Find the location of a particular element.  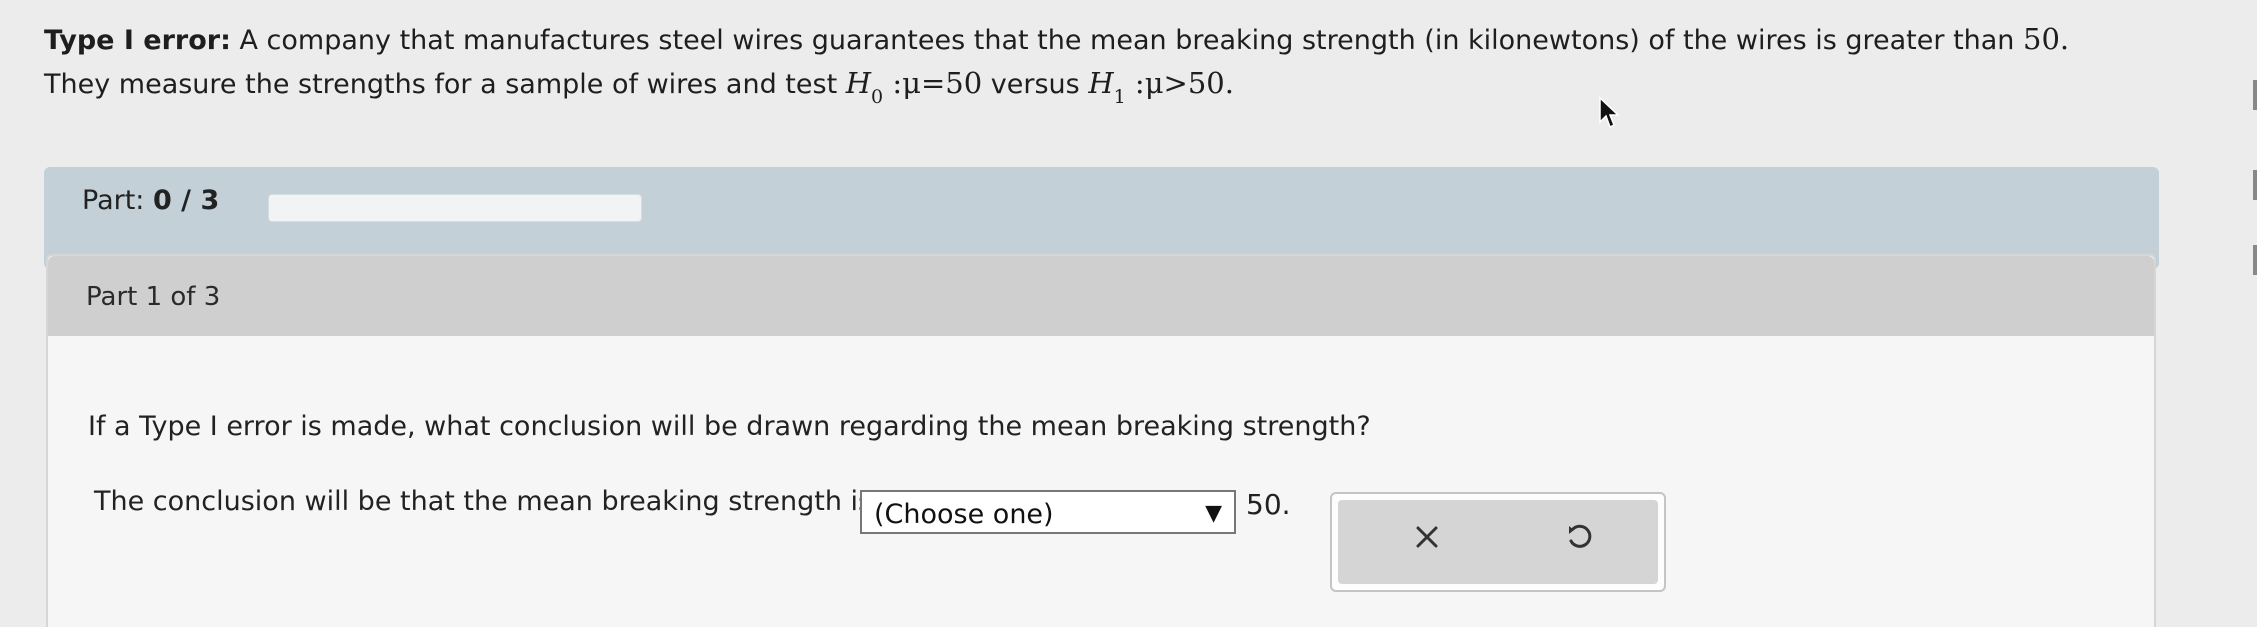

h0-expression: :μ=50 is located at coordinates (937, 83).